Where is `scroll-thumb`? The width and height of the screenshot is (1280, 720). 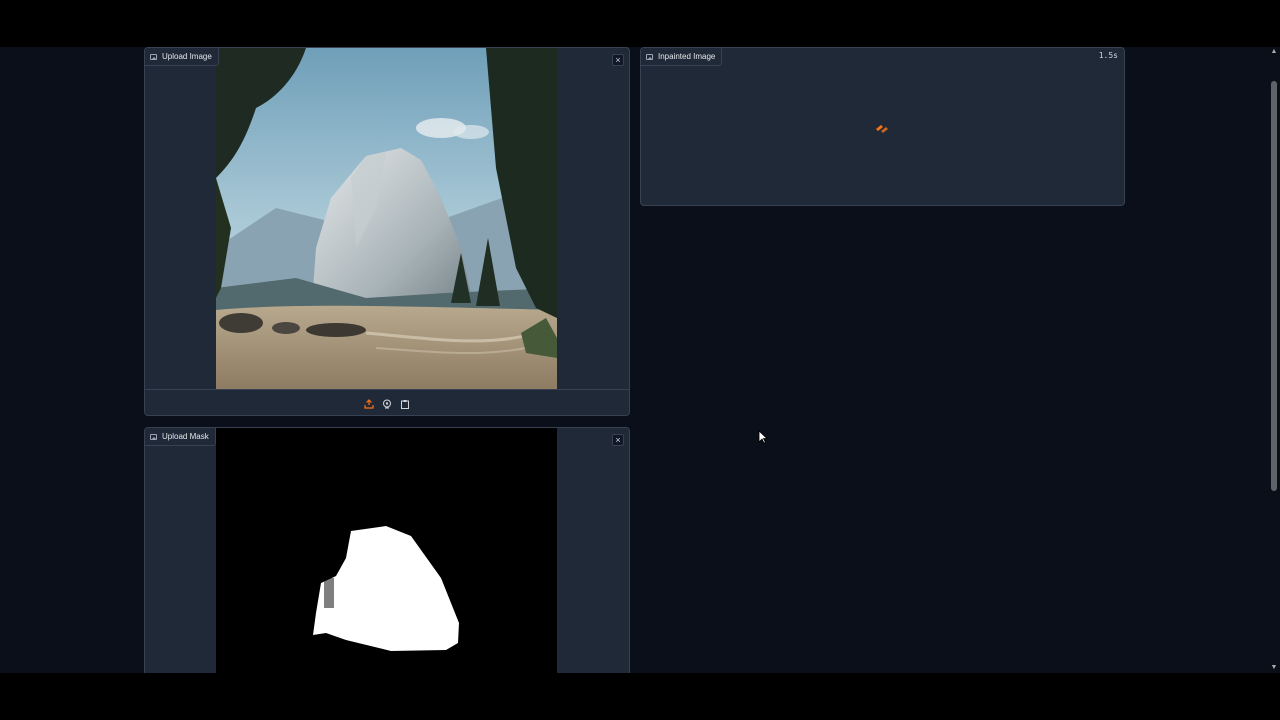
scroll-thumb is located at coordinates (1274, 286).